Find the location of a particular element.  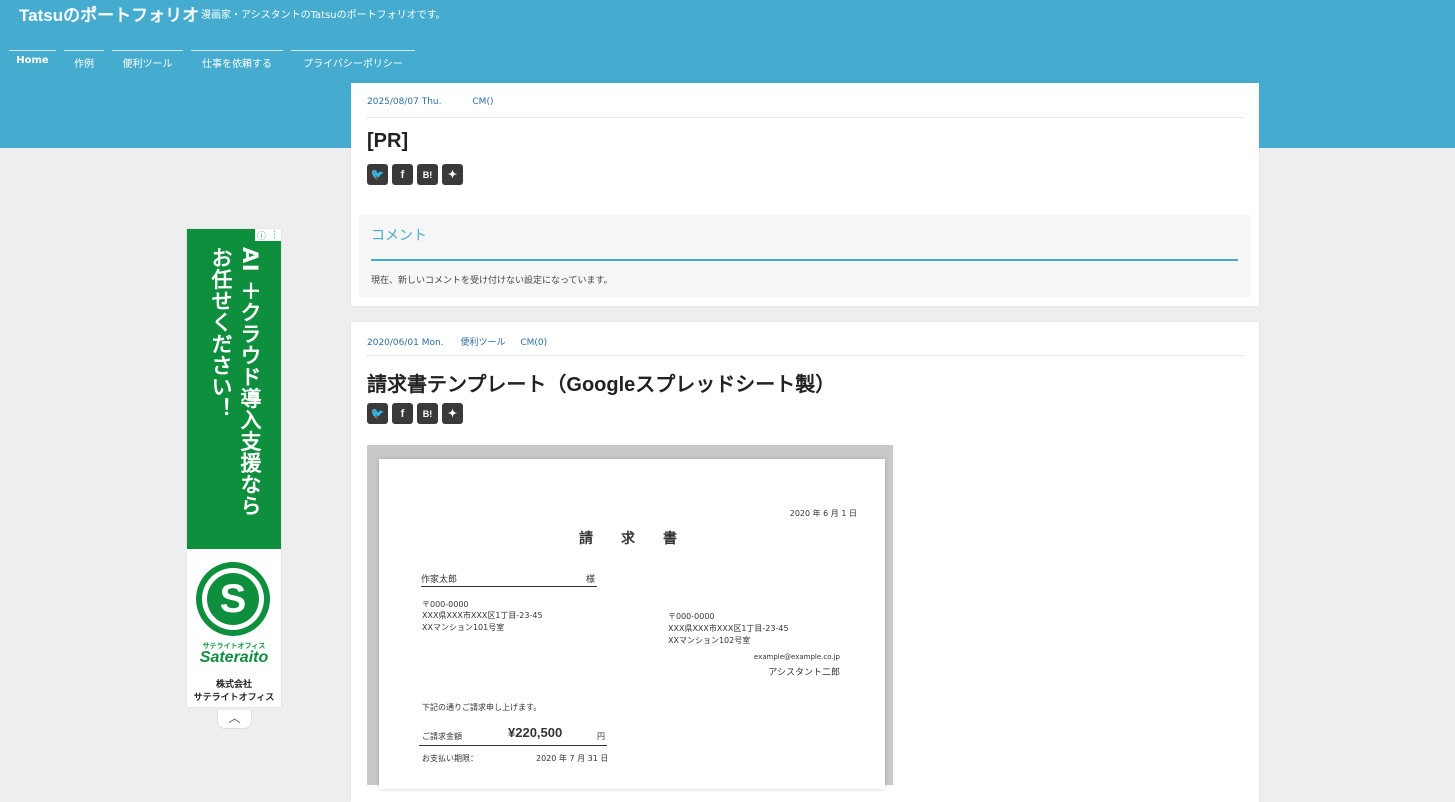

post-category: 便利ツール is located at coordinates (482, 343).